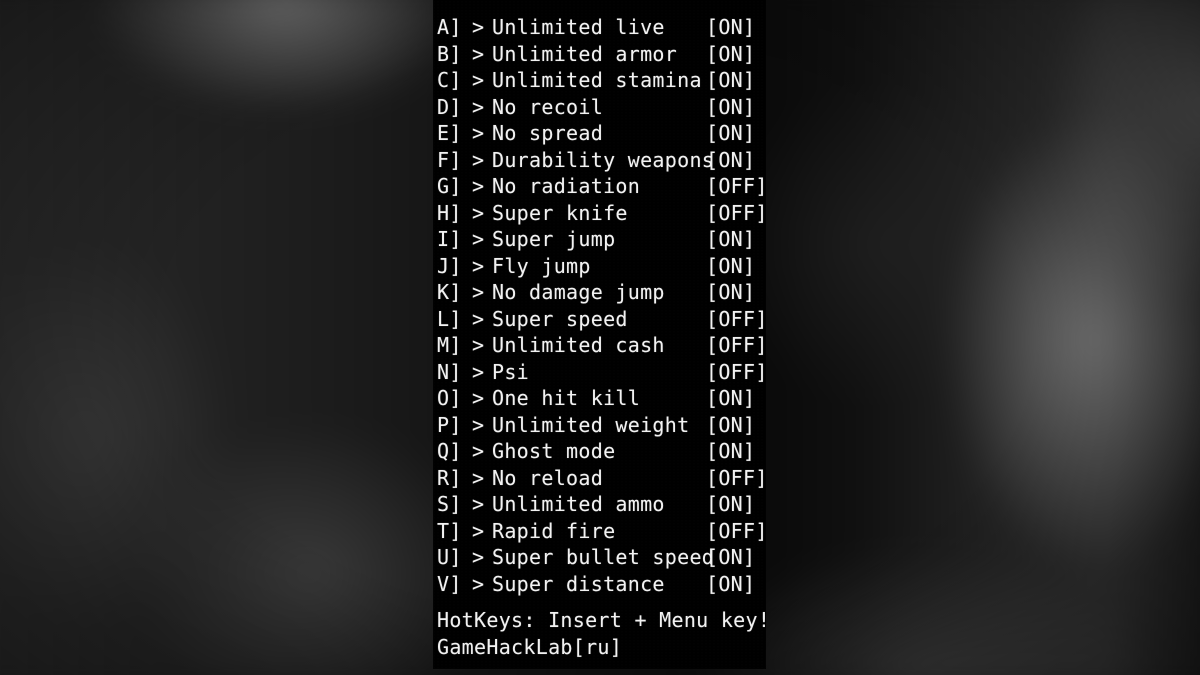 This screenshot has height=675, width=1200. I want to click on cheat-row: U] > Super bullet speed [ON], so click(599, 557).